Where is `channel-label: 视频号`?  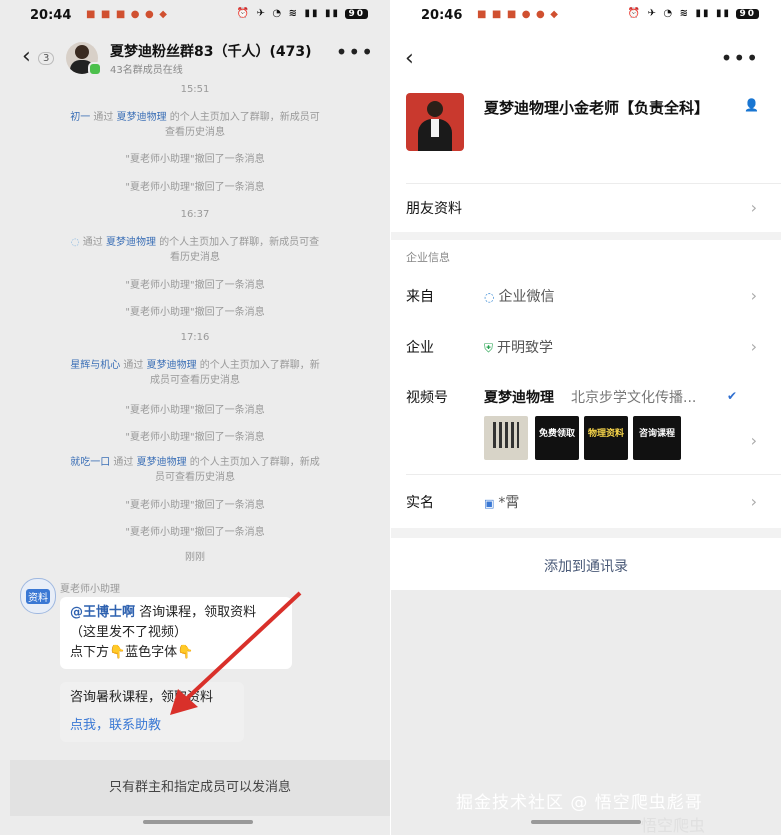 channel-label: 视频号 is located at coordinates (427, 398).